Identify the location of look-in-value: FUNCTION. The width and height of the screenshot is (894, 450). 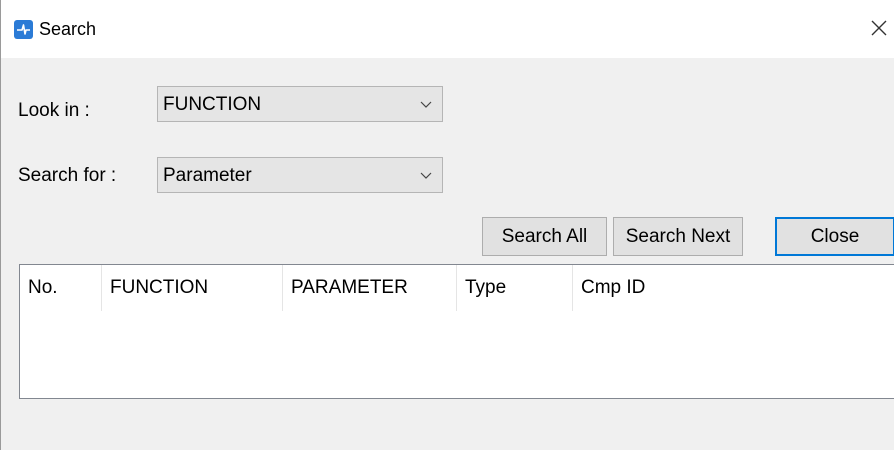
(212, 104).